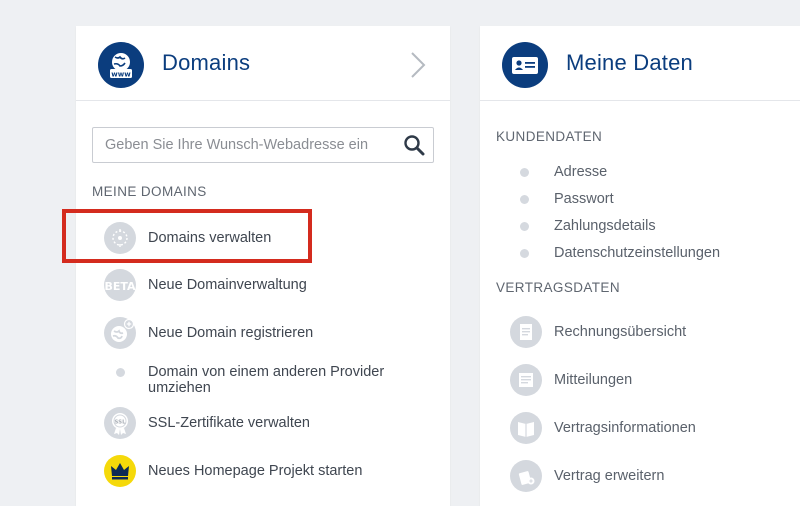 The width and height of the screenshot is (800, 506). I want to click on svg-text: www, so click(121, 75).